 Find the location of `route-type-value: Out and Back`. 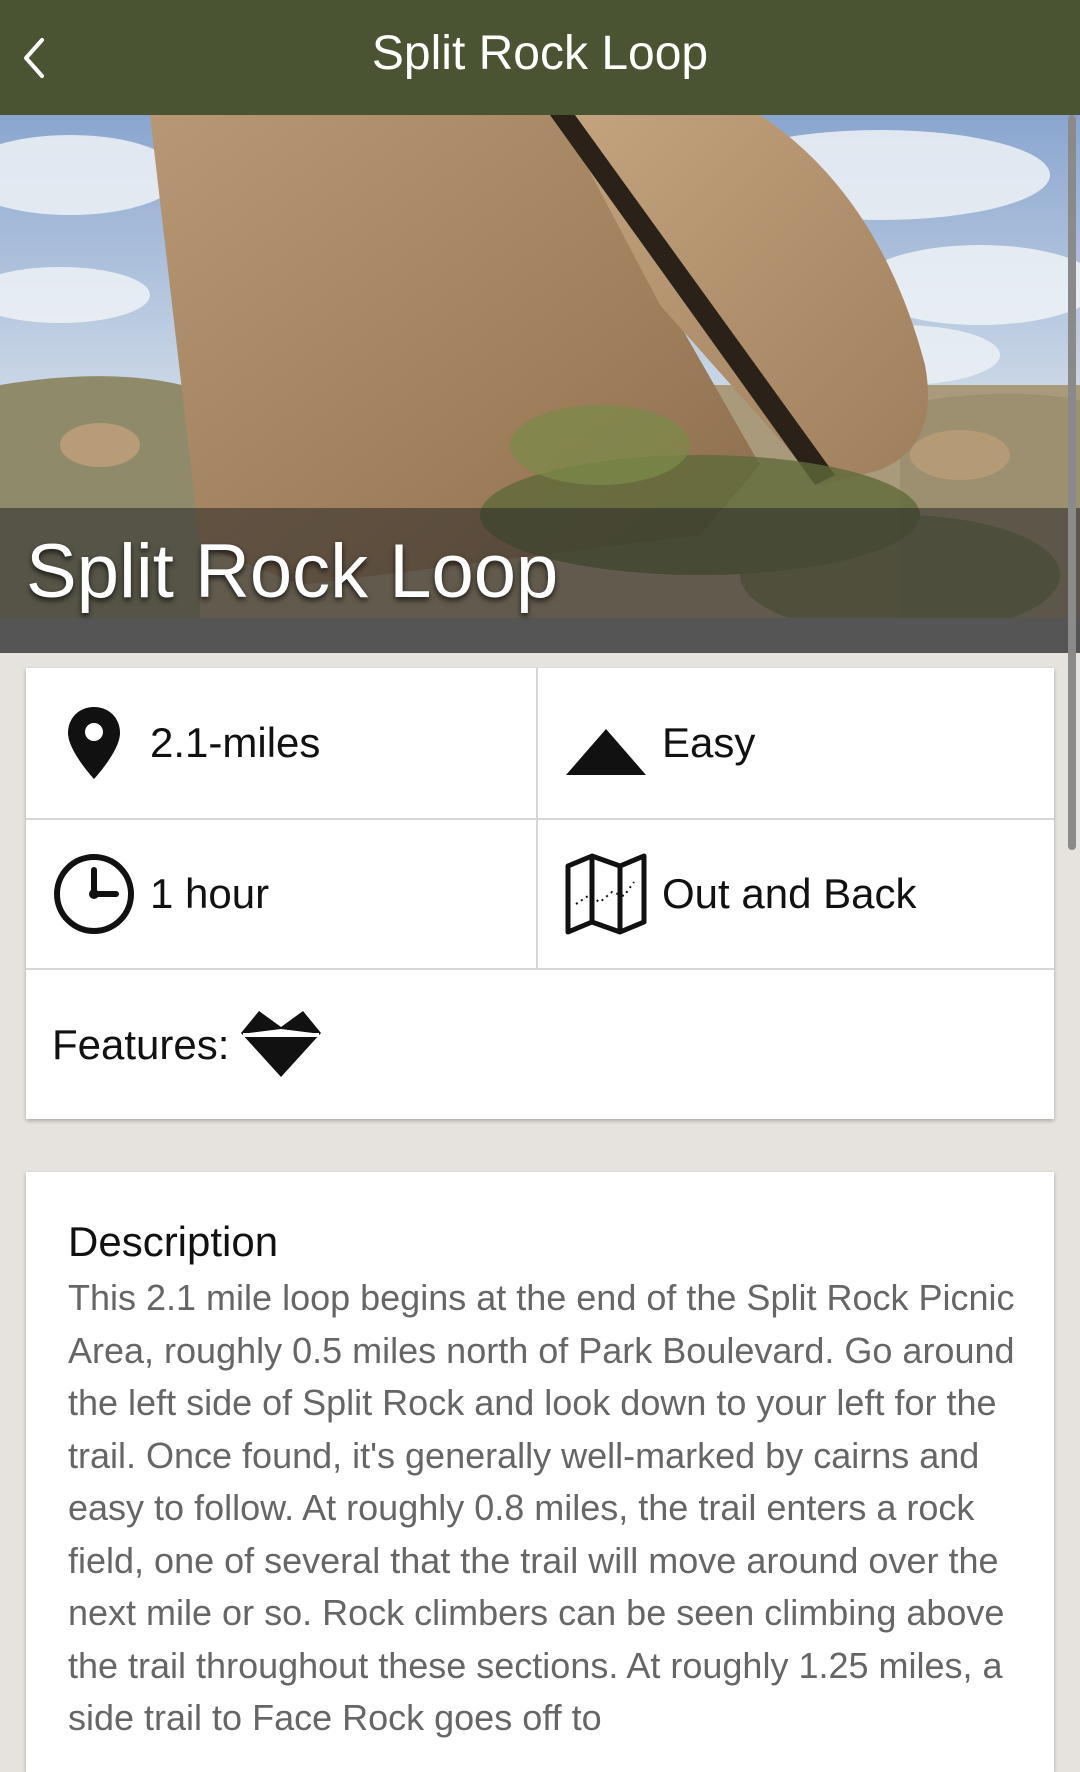

route-type-value: Out and Back is located at coordinates (789, 893).